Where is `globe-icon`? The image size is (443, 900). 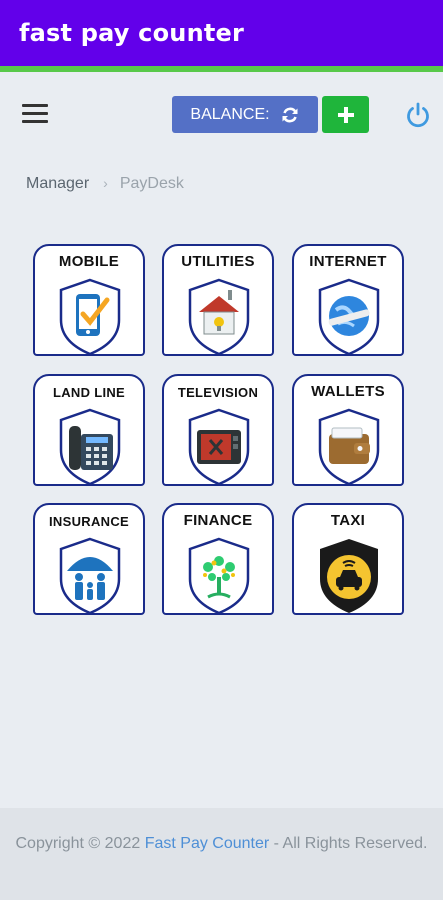
globe-icon is located at coordinates (349, 316).